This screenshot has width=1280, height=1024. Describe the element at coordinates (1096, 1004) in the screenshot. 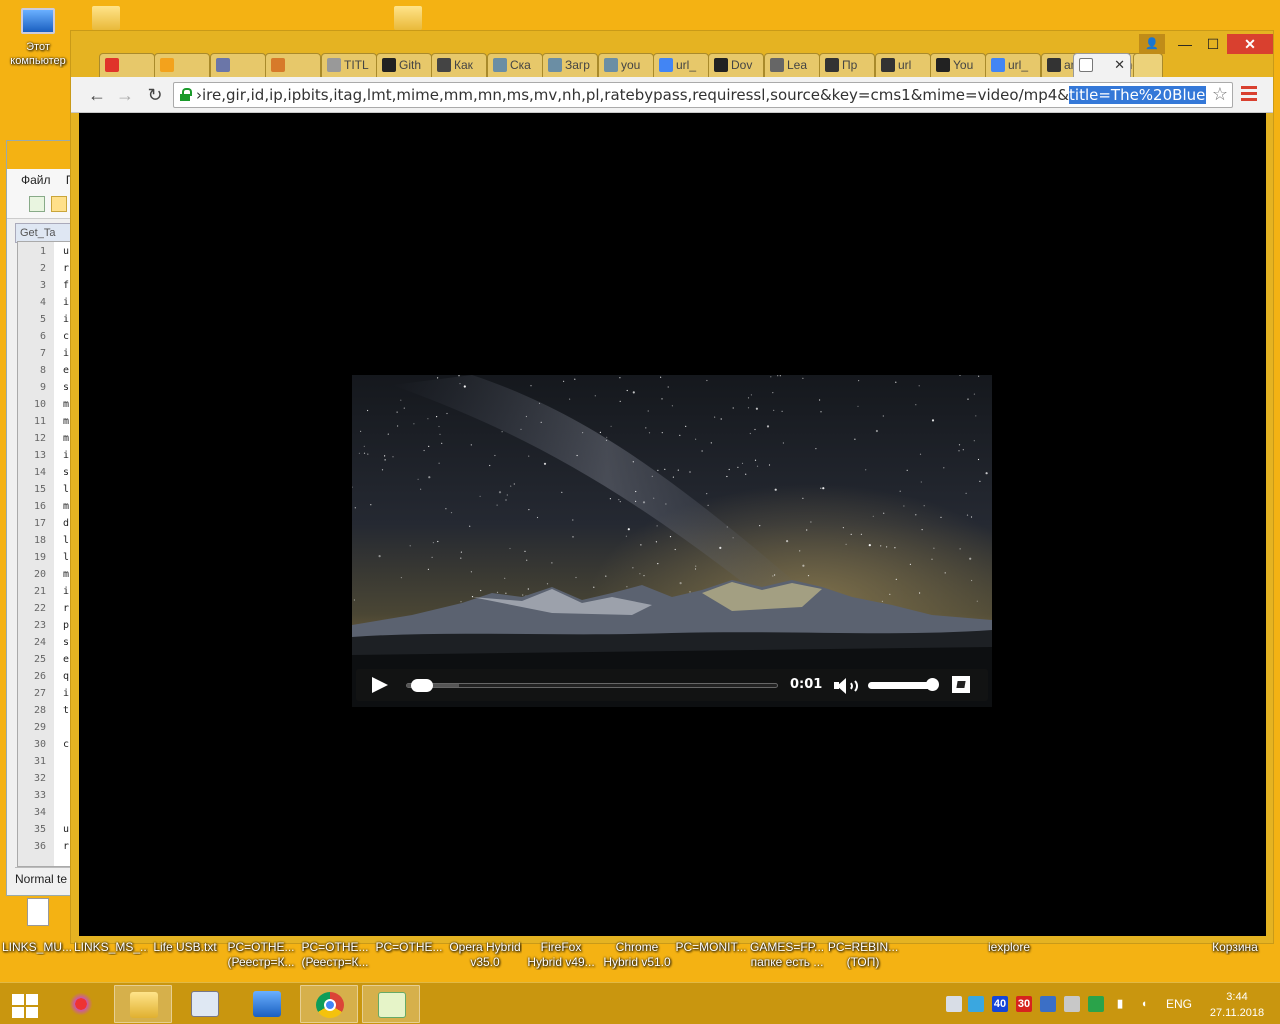

I see `tray-shield-icon` at that location.